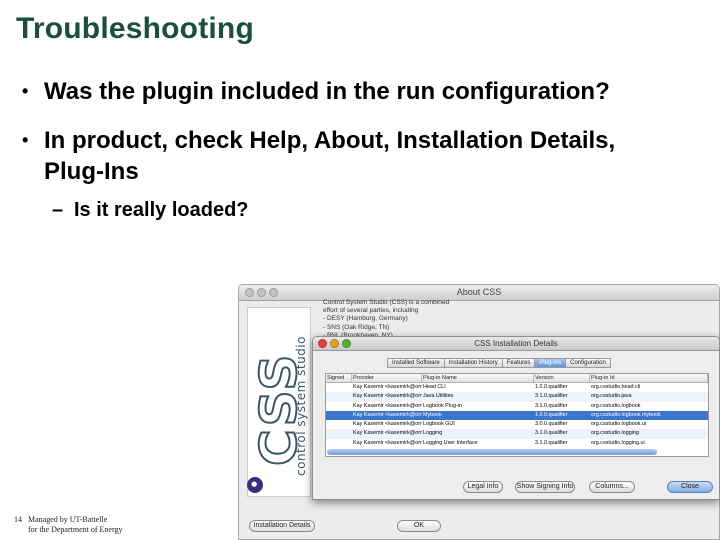 The width and height of the screenshot is (720, 540). Describe the element at coordinates (432, 414) in the screenshot. I see `plugin-name-cell: Mybook` at that location.